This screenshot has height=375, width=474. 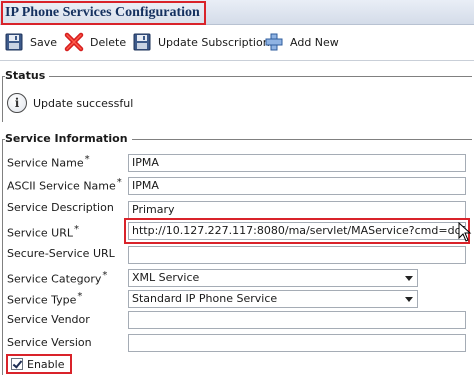 What do you see at coordinates (297, 186) in the screenshot?
I see `ascii-service-name-field: IPMA` at bounding box center [297, 186].